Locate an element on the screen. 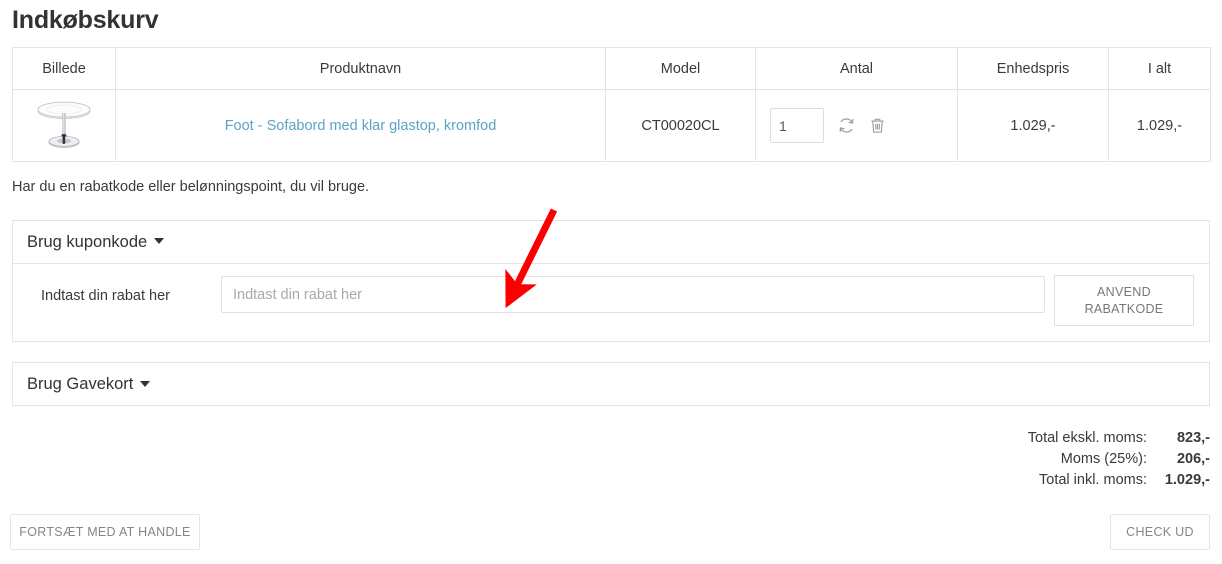 The image size is (1222, 564). total-row-vat: Moms (25%): 206,- is located at coordinates (1119, 459).